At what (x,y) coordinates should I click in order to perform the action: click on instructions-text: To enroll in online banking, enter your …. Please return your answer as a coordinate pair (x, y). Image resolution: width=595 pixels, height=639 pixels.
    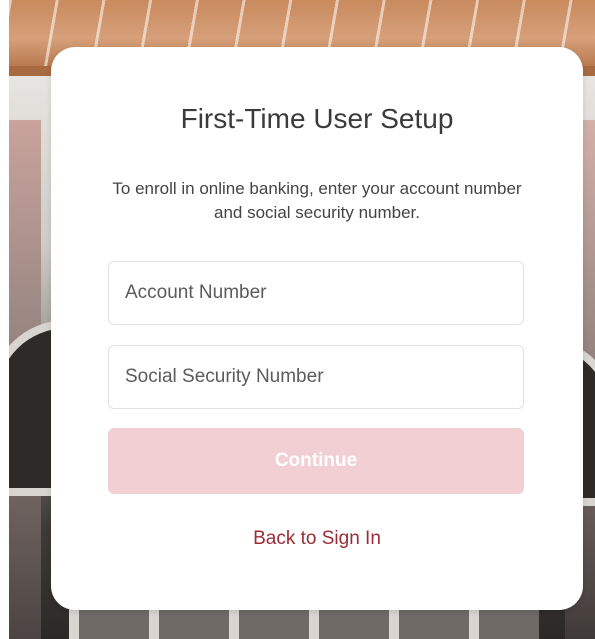
    Looking at the image, I should click on (317, 200).